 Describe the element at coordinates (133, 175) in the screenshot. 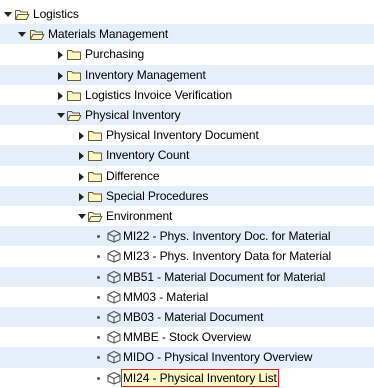

I see `tree-node-label: Difference` at that location.